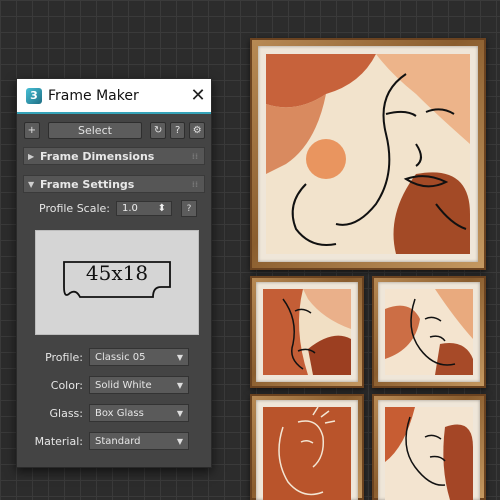 This screenshot has width=500, height=500. Describe the element at coordinates (120, 357) in the screenshot. I see `profile-value: Classic 05` at that location.